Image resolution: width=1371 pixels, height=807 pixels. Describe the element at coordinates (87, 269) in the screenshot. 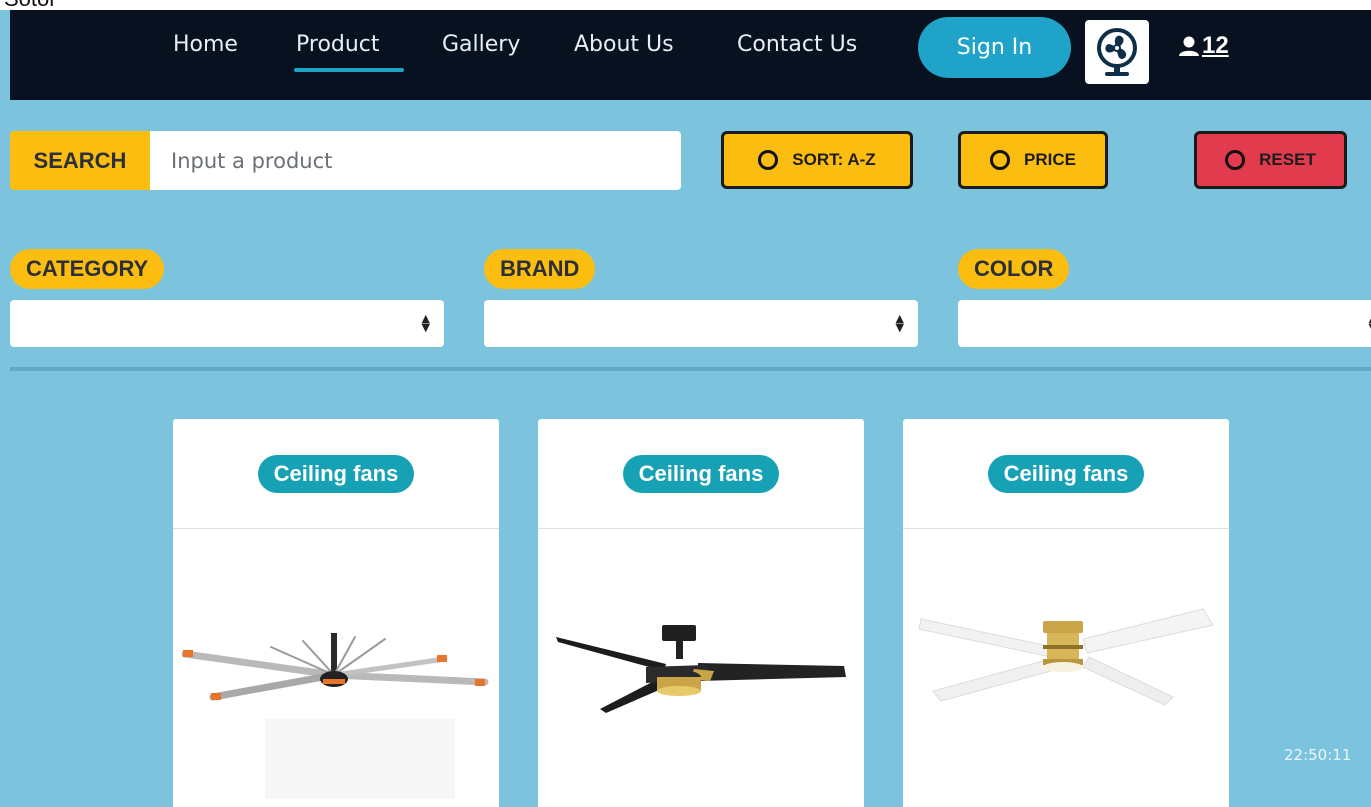

I see `category-label: CATEGORY` at that location.